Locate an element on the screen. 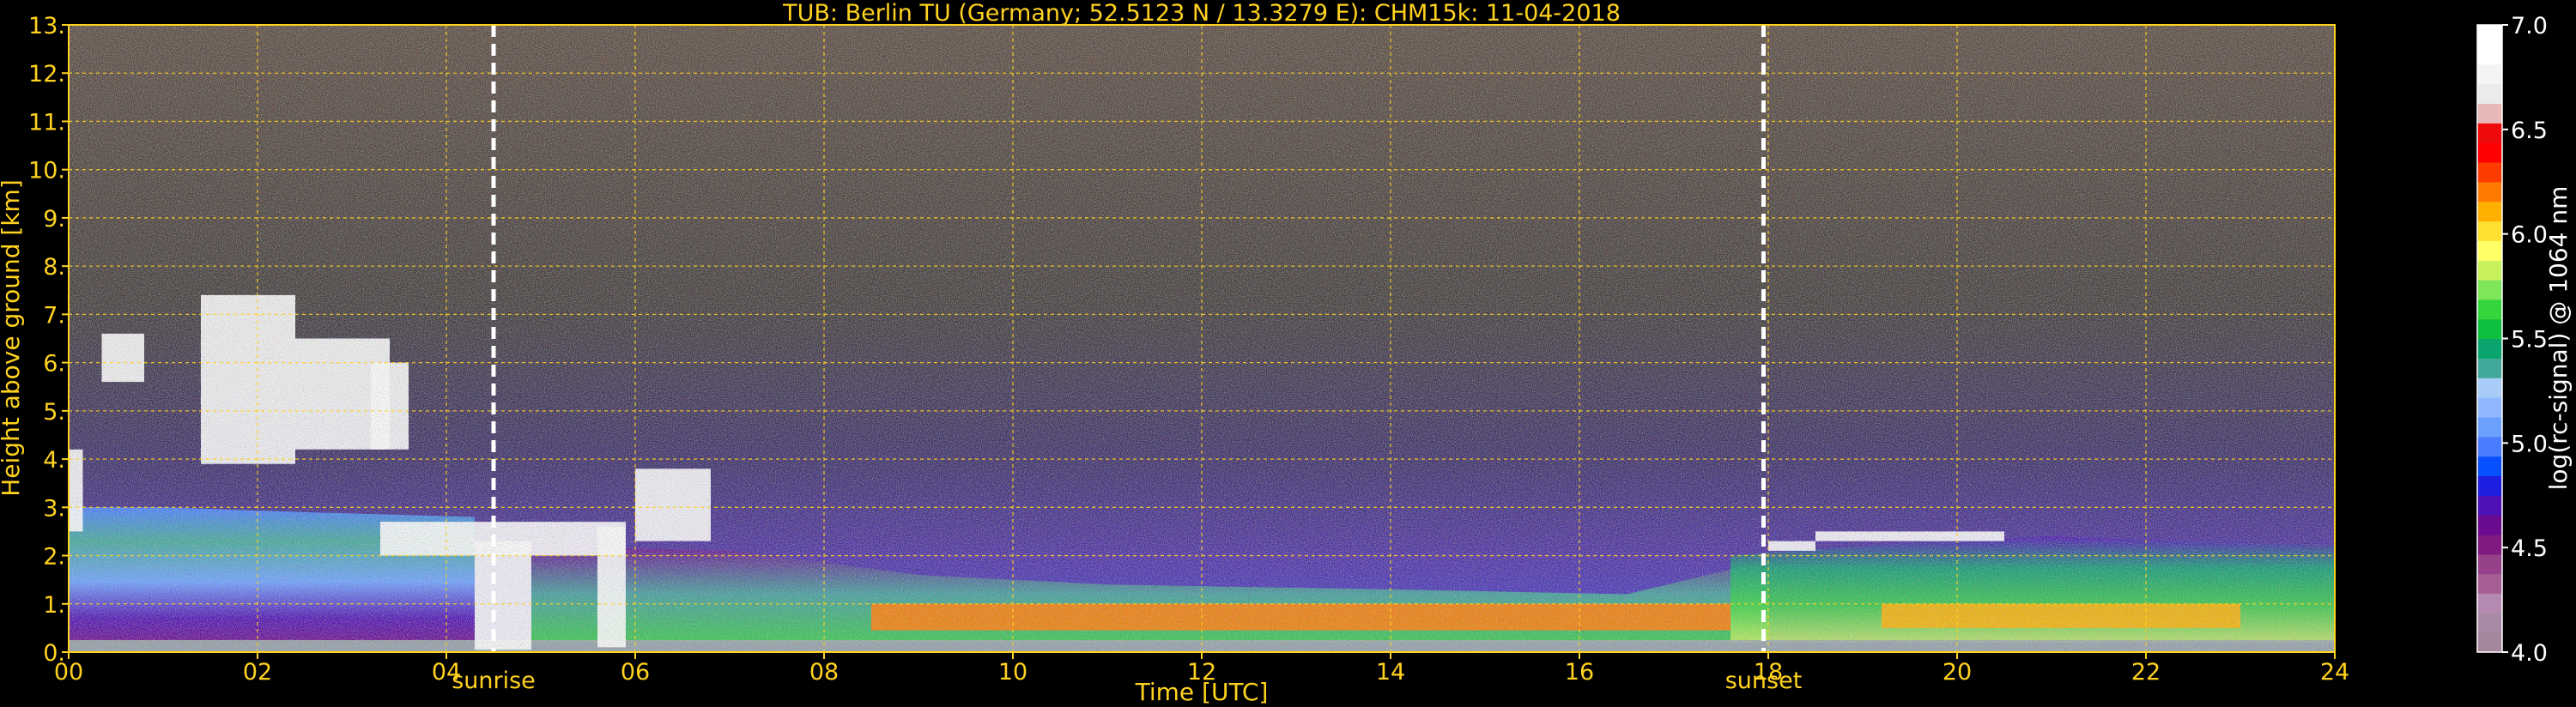 Image resolution: width=2576 pixels, height=707 pixels. y-tick-label: 5. is located at coordinates (54, 413).